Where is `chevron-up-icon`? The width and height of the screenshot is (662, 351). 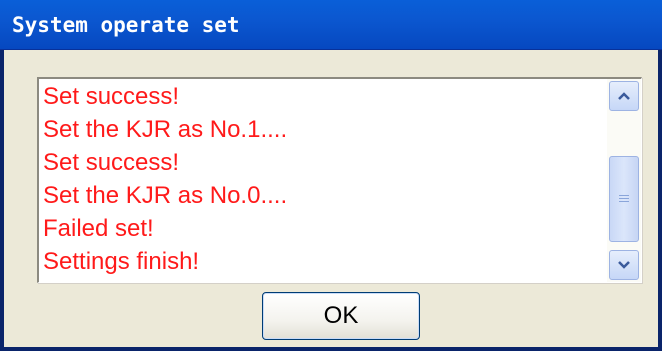 chevron-up-icon is located at coordinates (624, 96).